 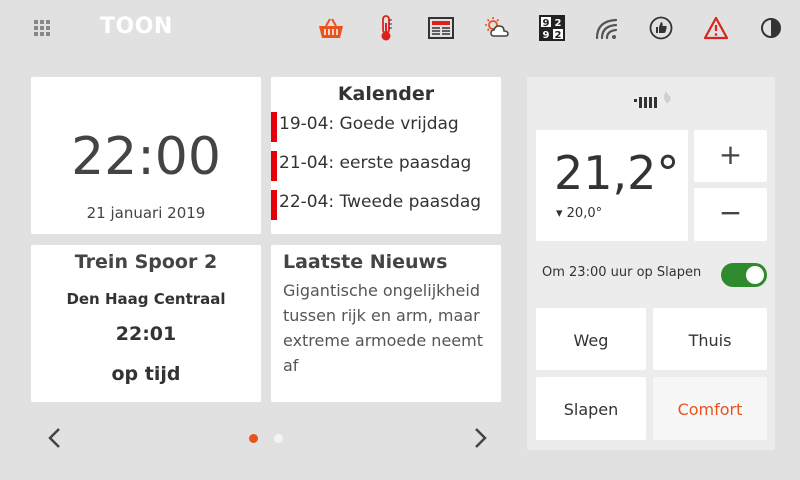 What do you see at coordinates (497, 28) in the screenshot?
I see `weather-icon` at bounding box center [497, 28].